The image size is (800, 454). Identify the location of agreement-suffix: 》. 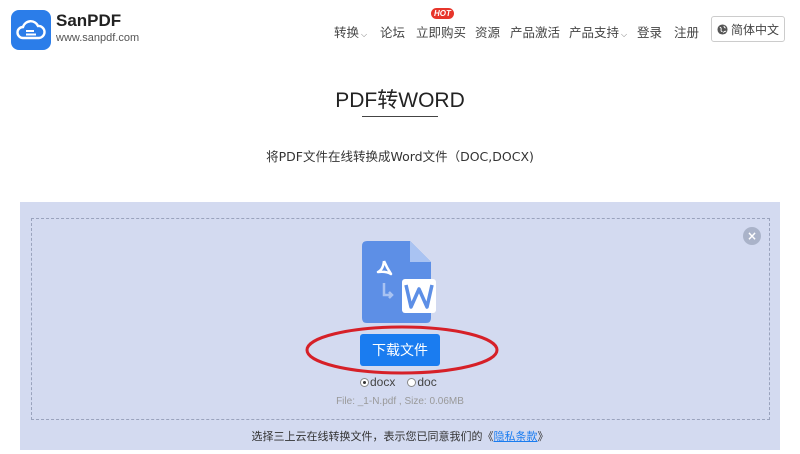
(543, 436).